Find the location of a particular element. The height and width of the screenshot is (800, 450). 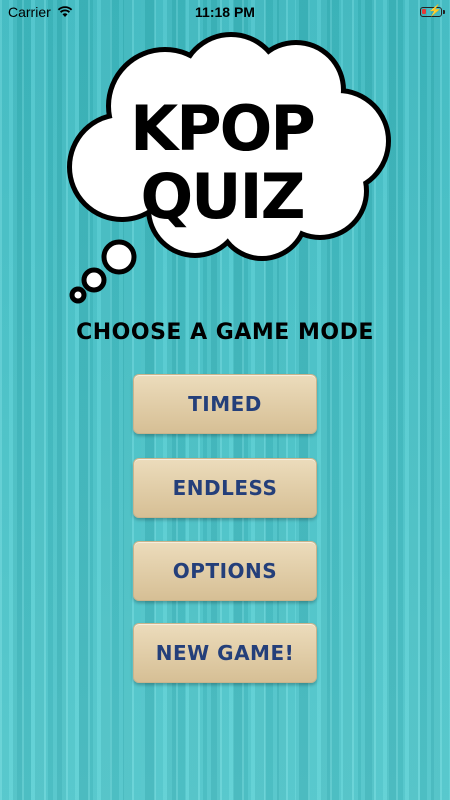

new-game-button: NEW GAME! is located at coordinates (225, 653).